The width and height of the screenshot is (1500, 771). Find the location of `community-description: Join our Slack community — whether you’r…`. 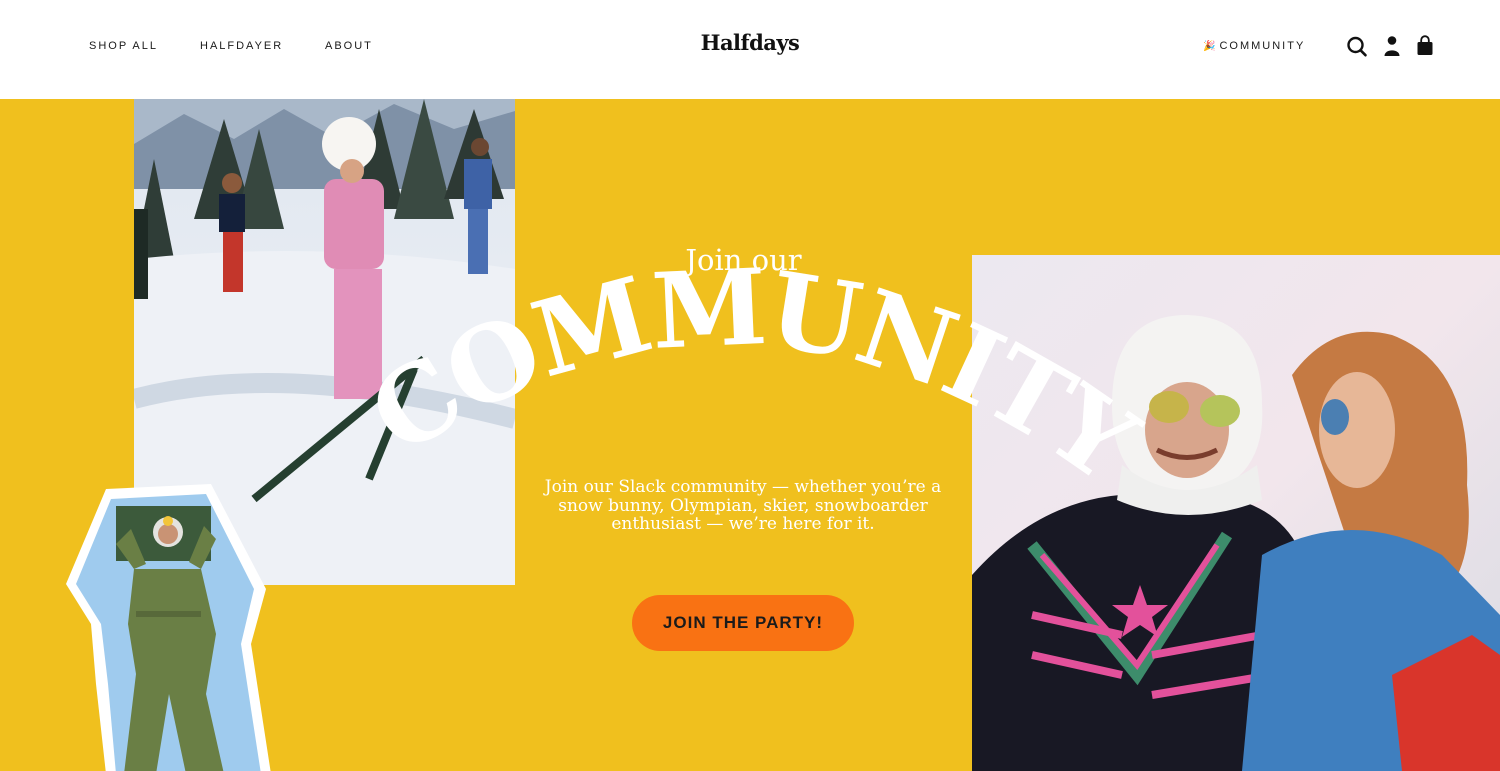

community-description: Join our Slack community — whether you’r… is located at coordinates (743, 505).